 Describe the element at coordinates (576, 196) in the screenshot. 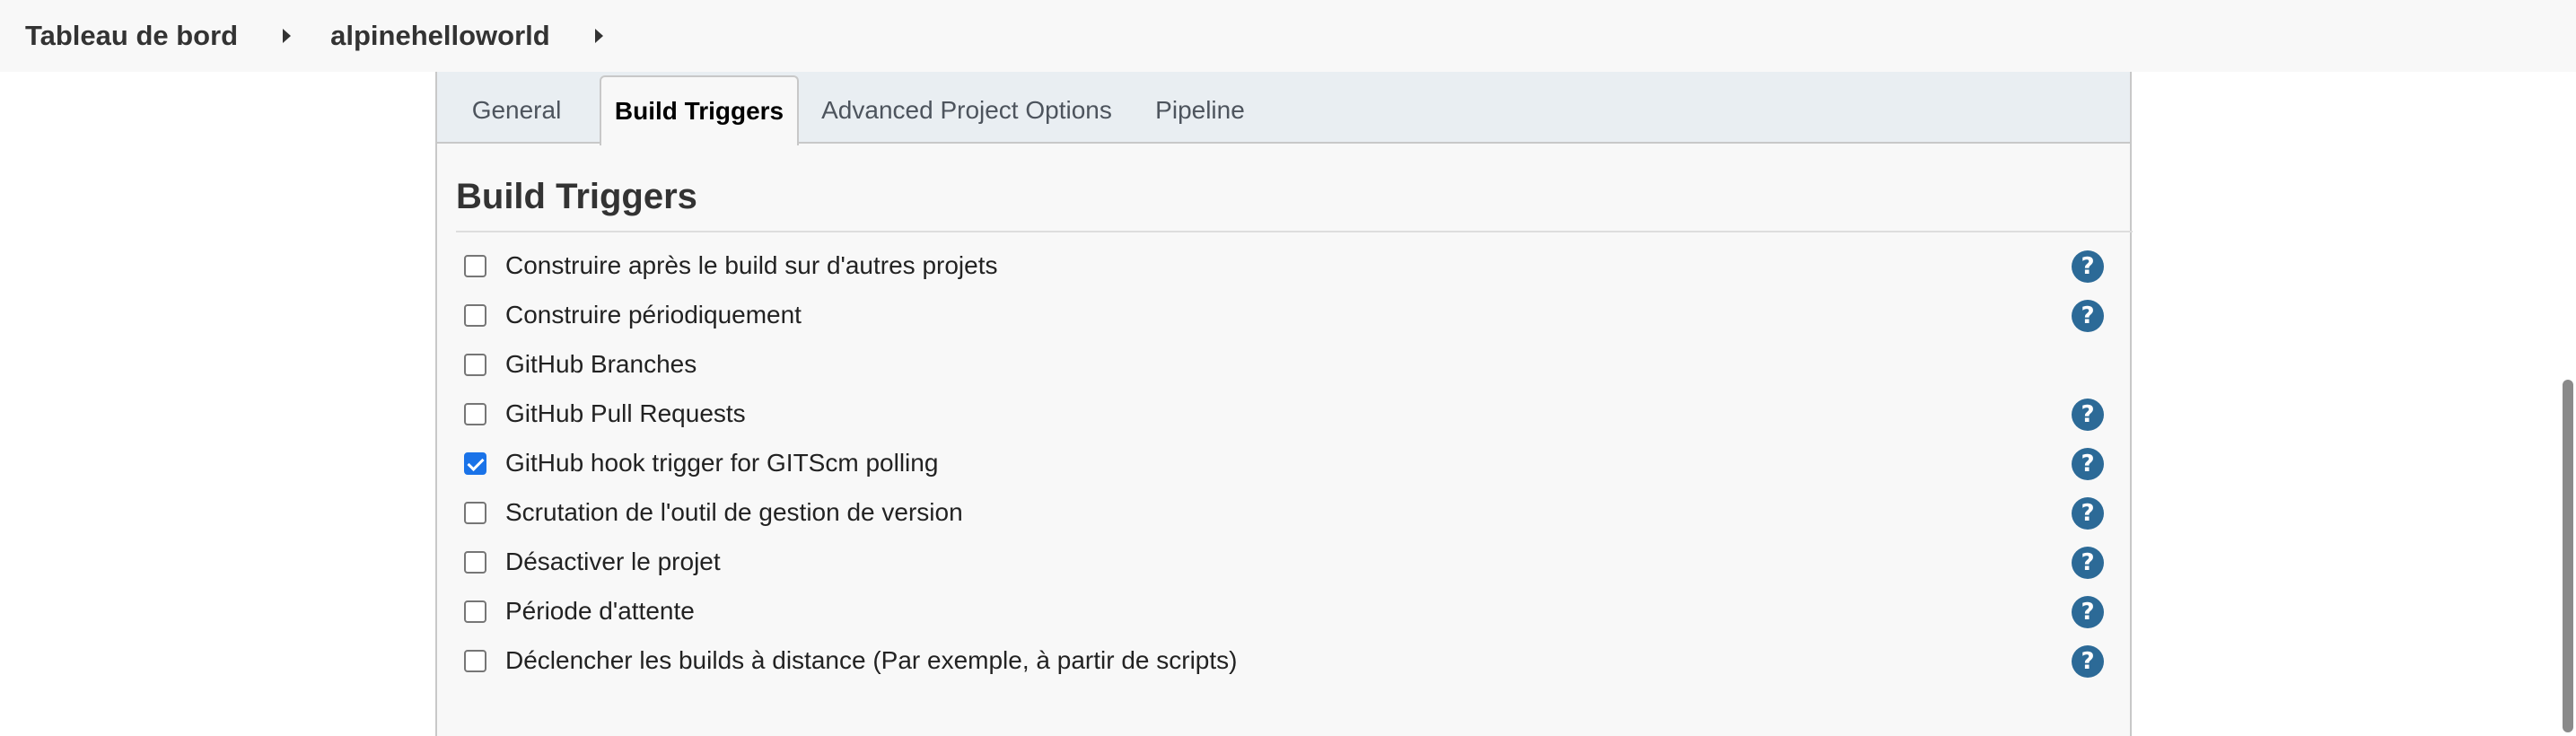

I see `section-title: Build Triggers` at that location.